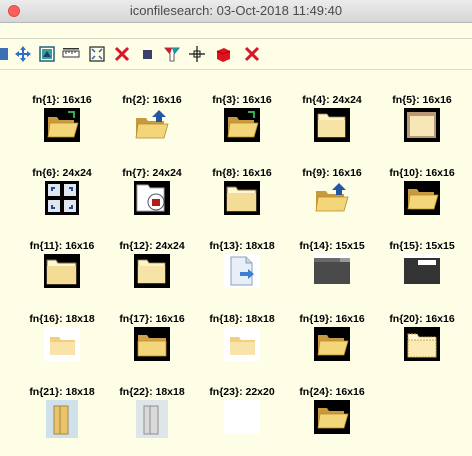 The width and height of the screenshot is (472, 456). Describe the element at coordinates (197, 54) in the screenshot. I see `crosshair-icon` at that location.